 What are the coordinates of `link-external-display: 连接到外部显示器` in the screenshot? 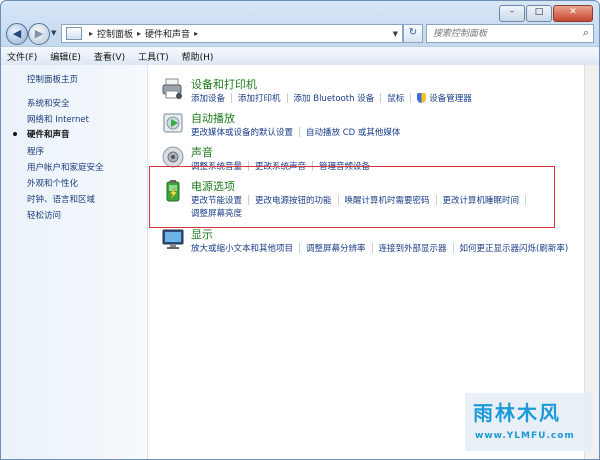 It's located at (413, 248).